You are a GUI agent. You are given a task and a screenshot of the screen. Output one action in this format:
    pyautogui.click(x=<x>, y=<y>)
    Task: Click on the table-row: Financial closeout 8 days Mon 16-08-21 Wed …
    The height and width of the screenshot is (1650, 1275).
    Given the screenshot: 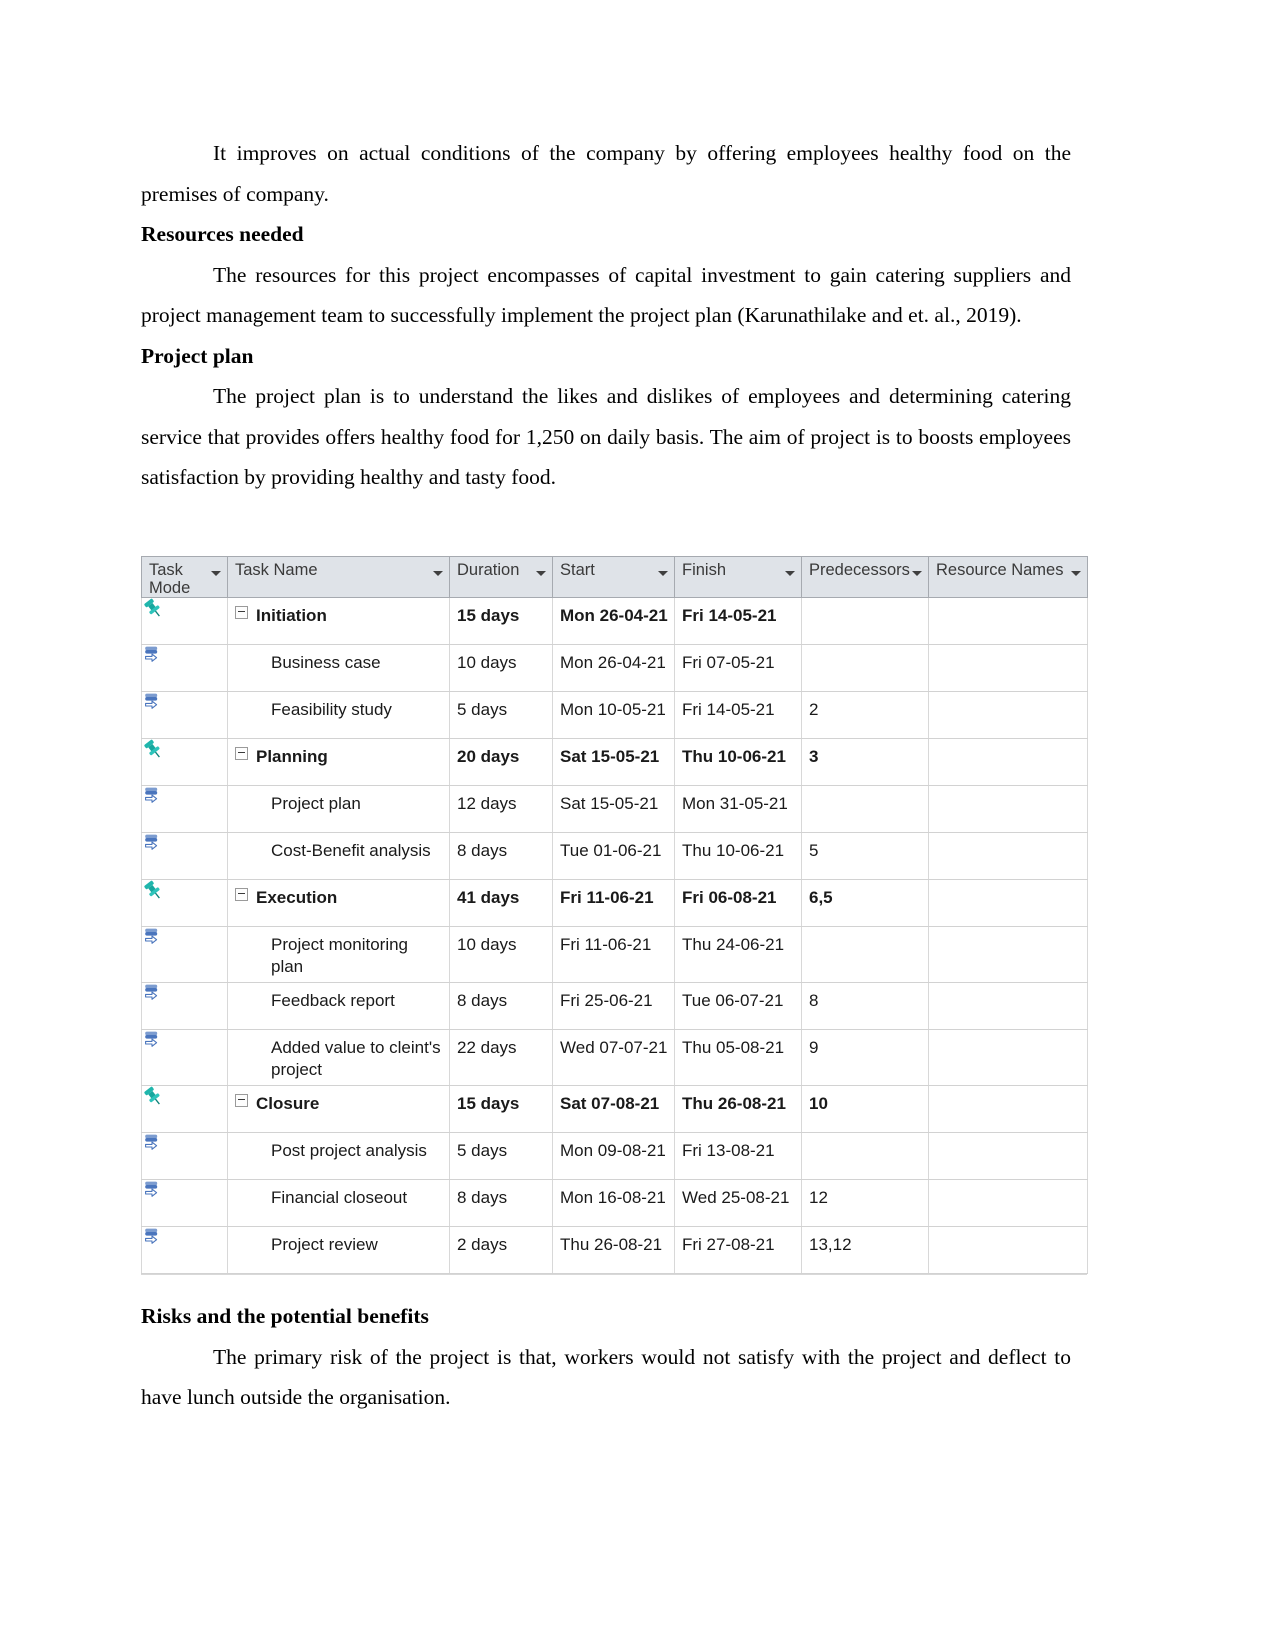 What is the action you would take?
    pyautogui.click(x=614, y=1203)
    